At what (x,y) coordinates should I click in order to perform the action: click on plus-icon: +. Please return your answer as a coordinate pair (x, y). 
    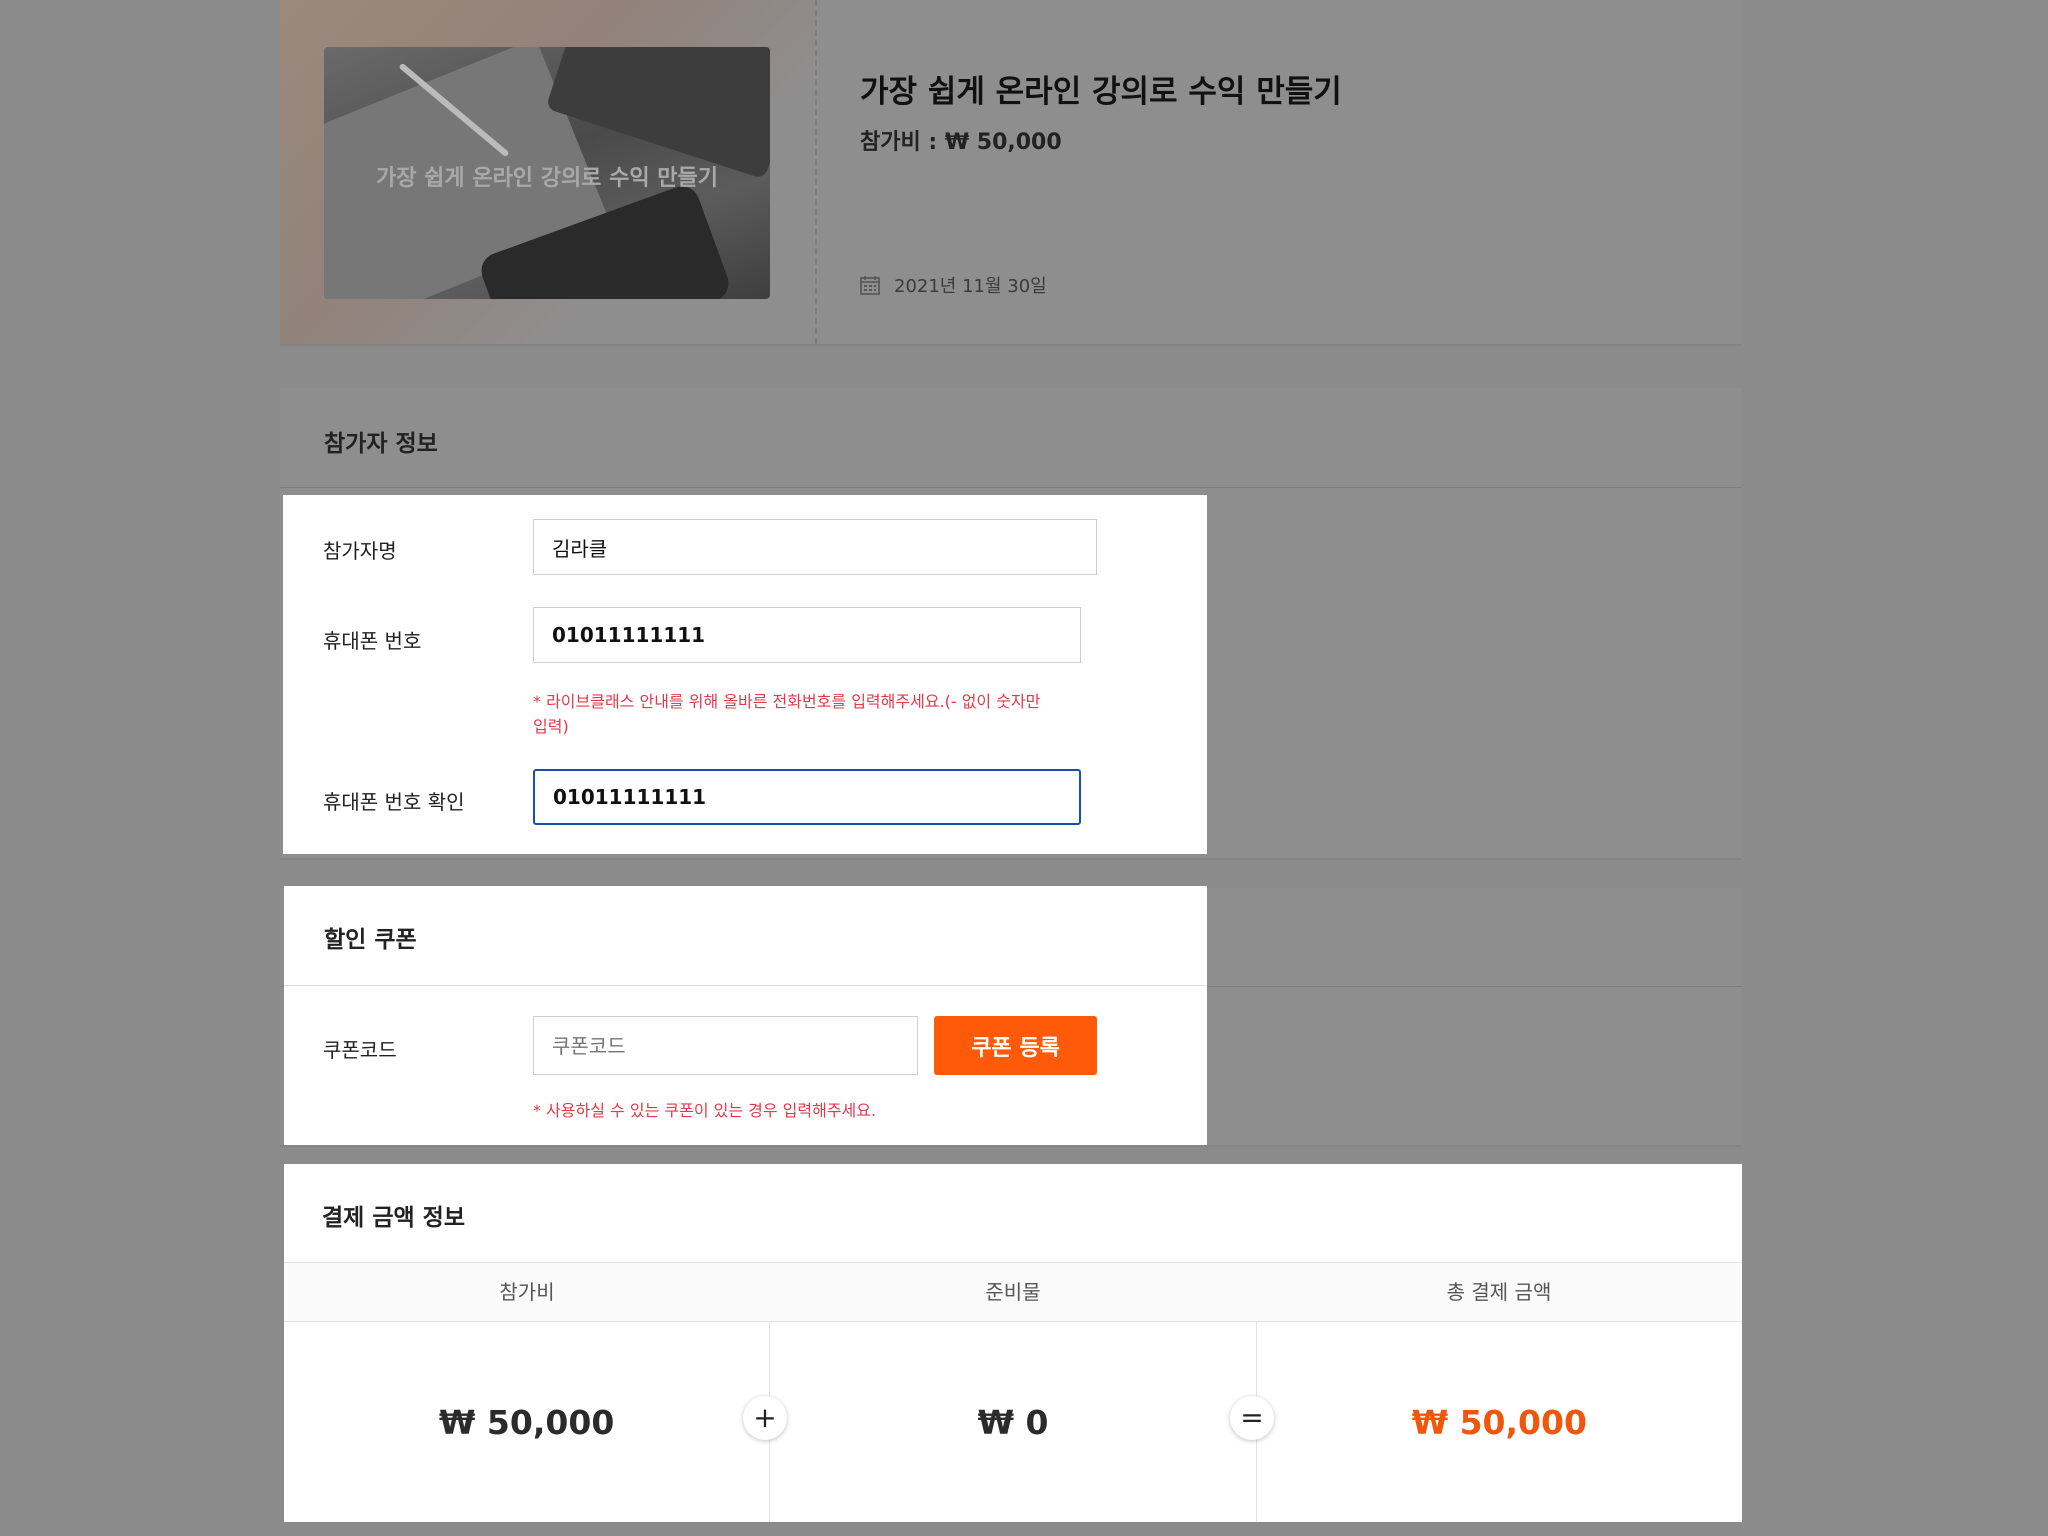
    Looking at the image, I should click on (765, 1418).